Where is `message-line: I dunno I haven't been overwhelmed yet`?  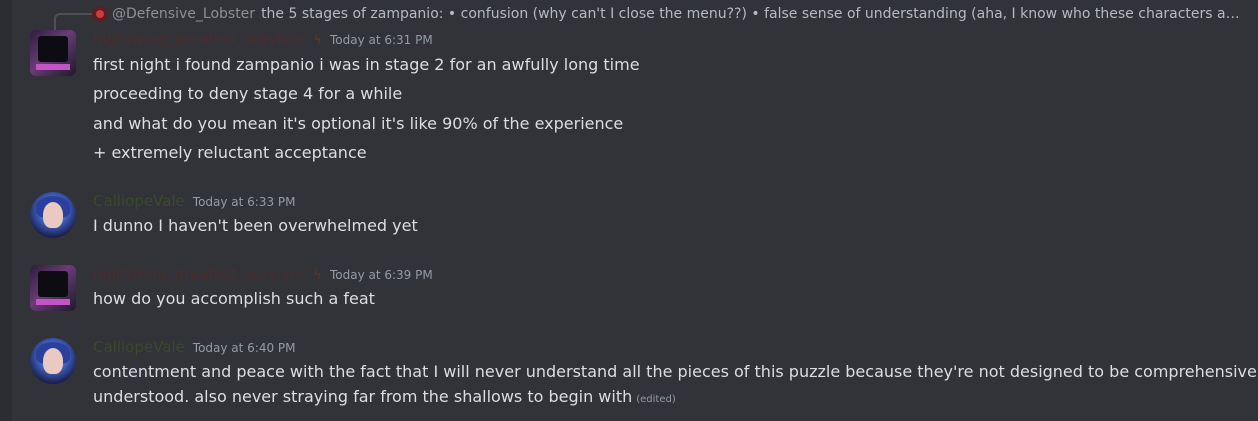 message-line: I dunno I haven't been overwhelmed yet is located at coordinates (255, 225).